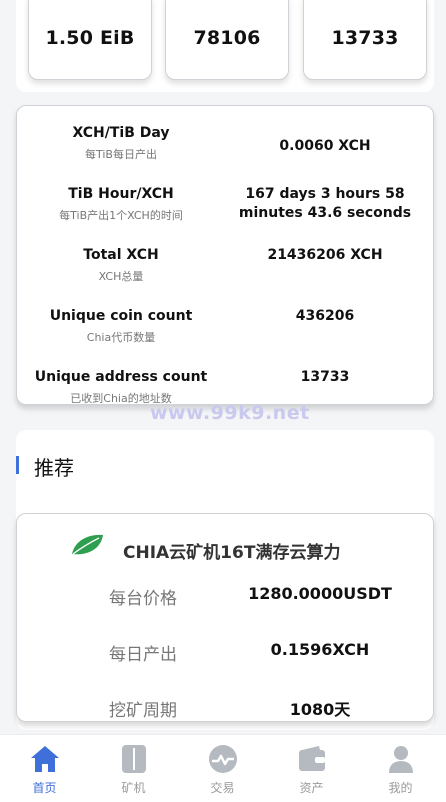 The width and height of the screenshot is (446, 802). Describe the element at coordinates (121, 215) in the screenshot. I see `info-subtitle: 每TiB产出1个XCH的时间` at that location.